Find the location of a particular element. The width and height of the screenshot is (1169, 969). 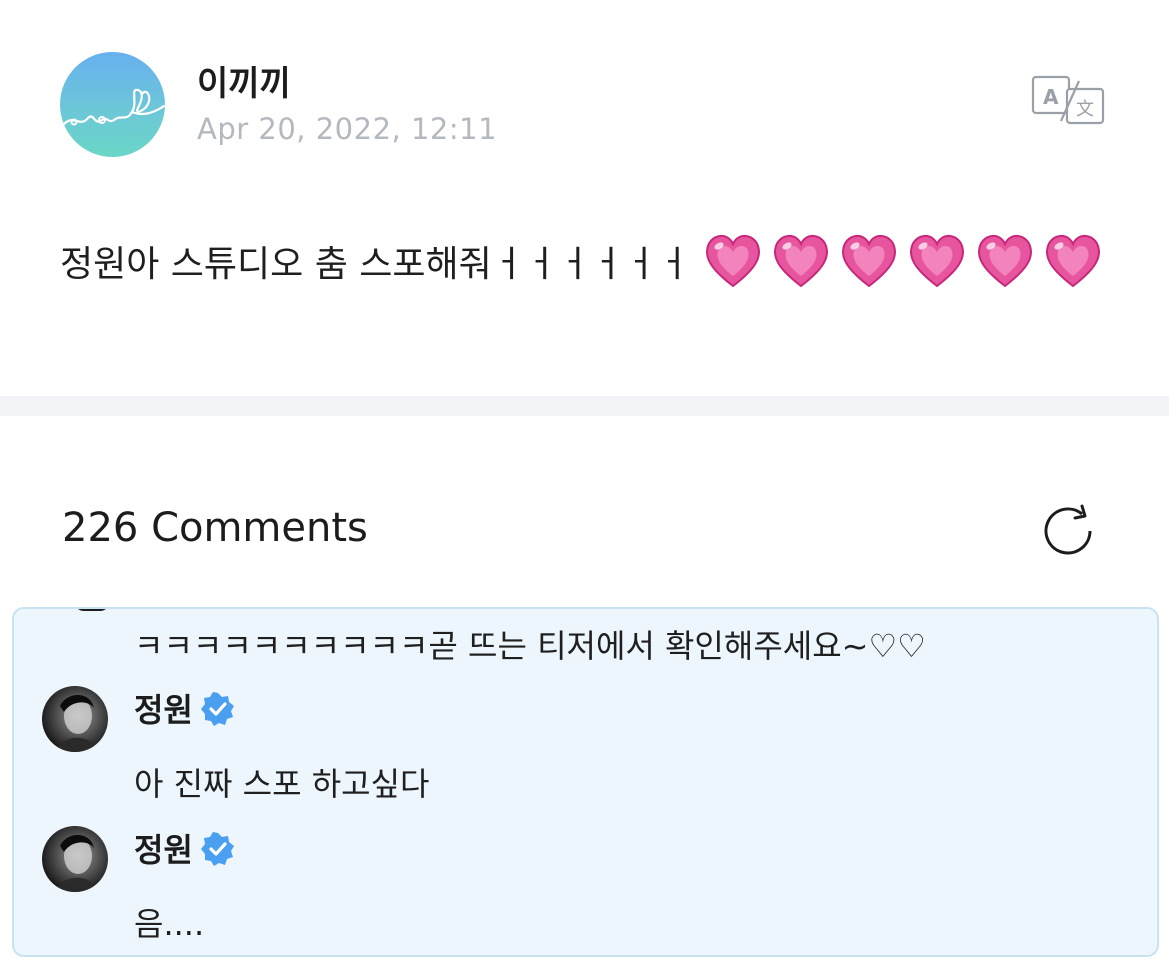

post-date: Apr 20, 2022, 12:11 is located at coordinates (347, 129).